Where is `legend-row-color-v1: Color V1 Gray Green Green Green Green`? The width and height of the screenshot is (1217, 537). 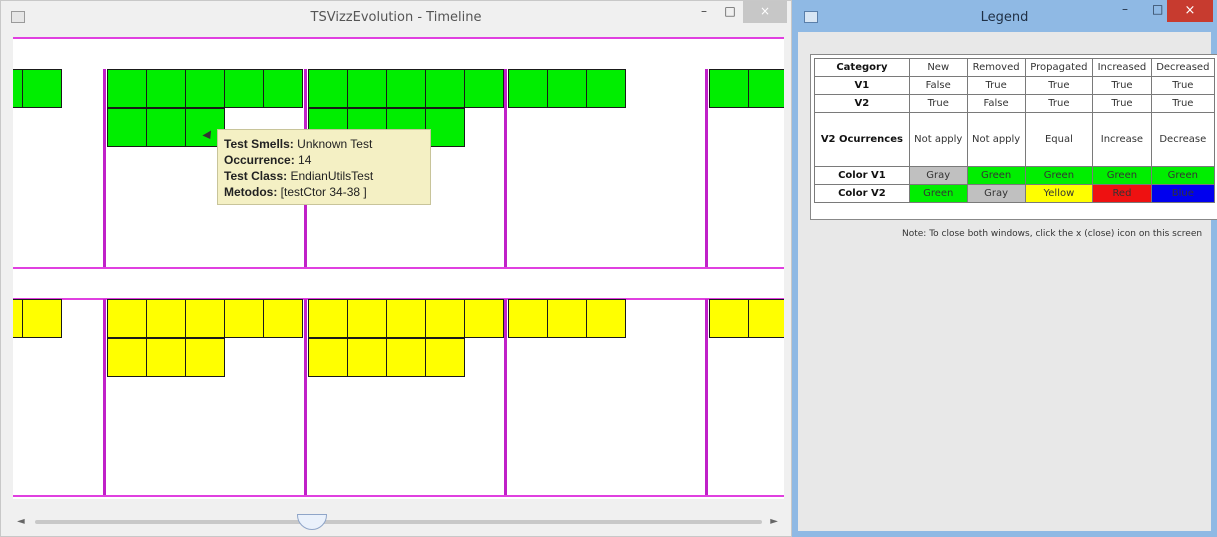 legend-row-color-v1: Color V1 Gray Green Green Green Green is located at coordinates (1015, 175).